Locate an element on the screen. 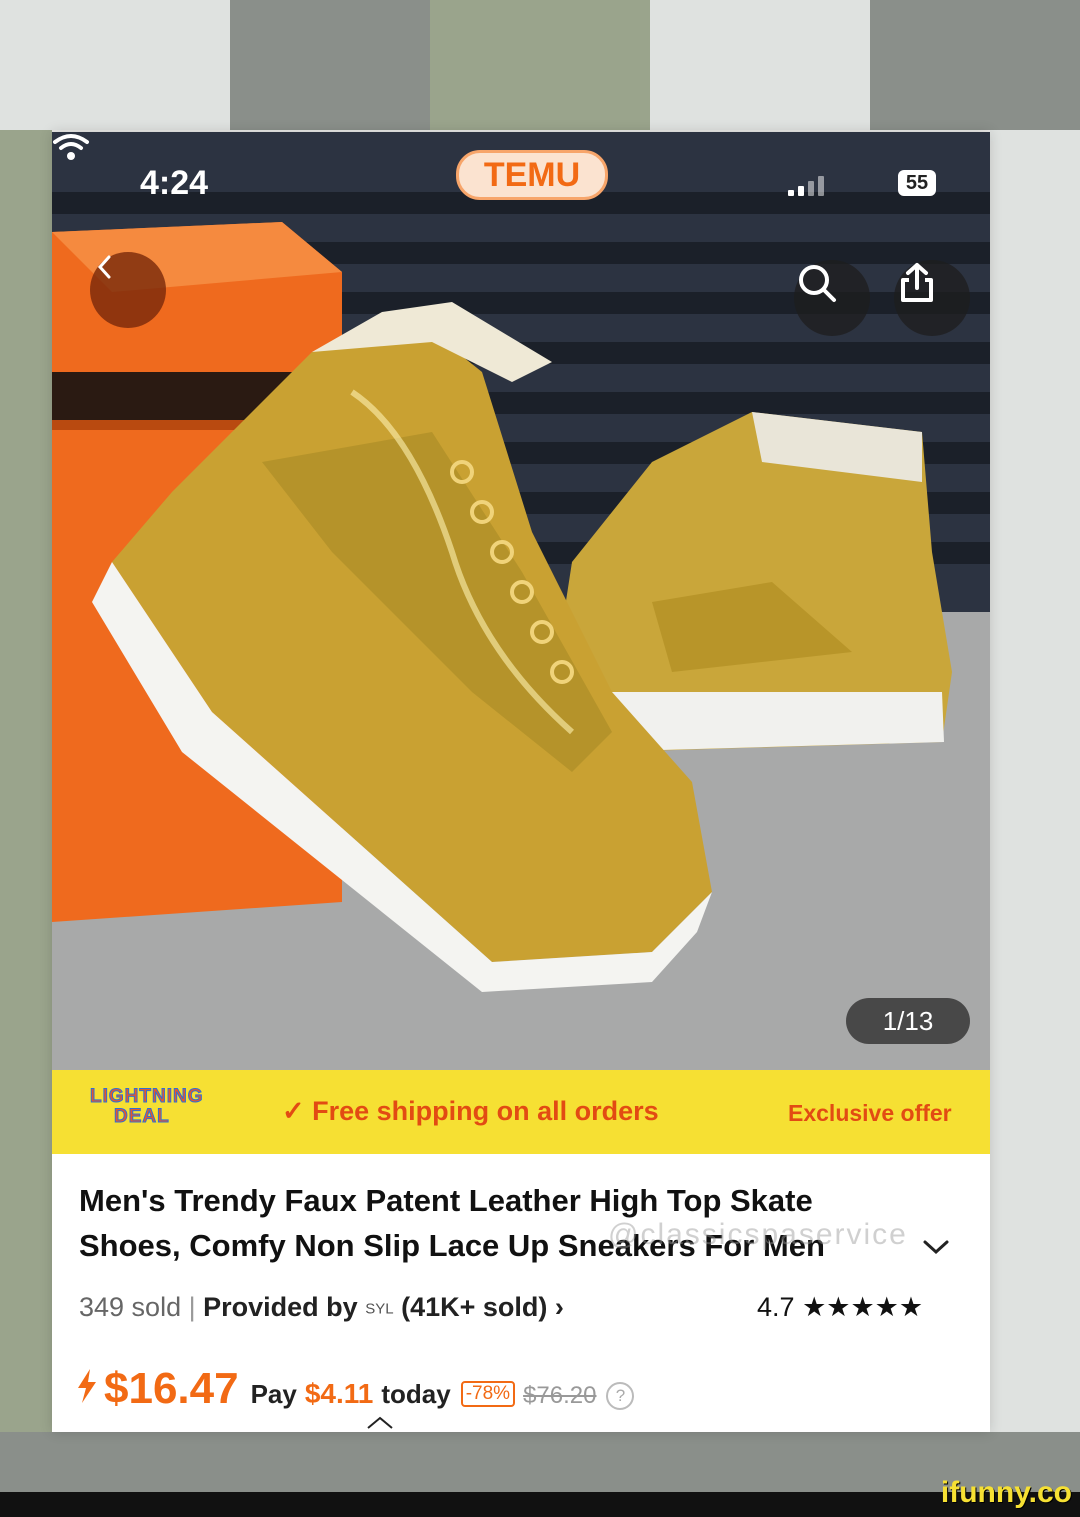 The image size is (1080, 1517). help-icon: ? is located at coordinates (620, 1396).